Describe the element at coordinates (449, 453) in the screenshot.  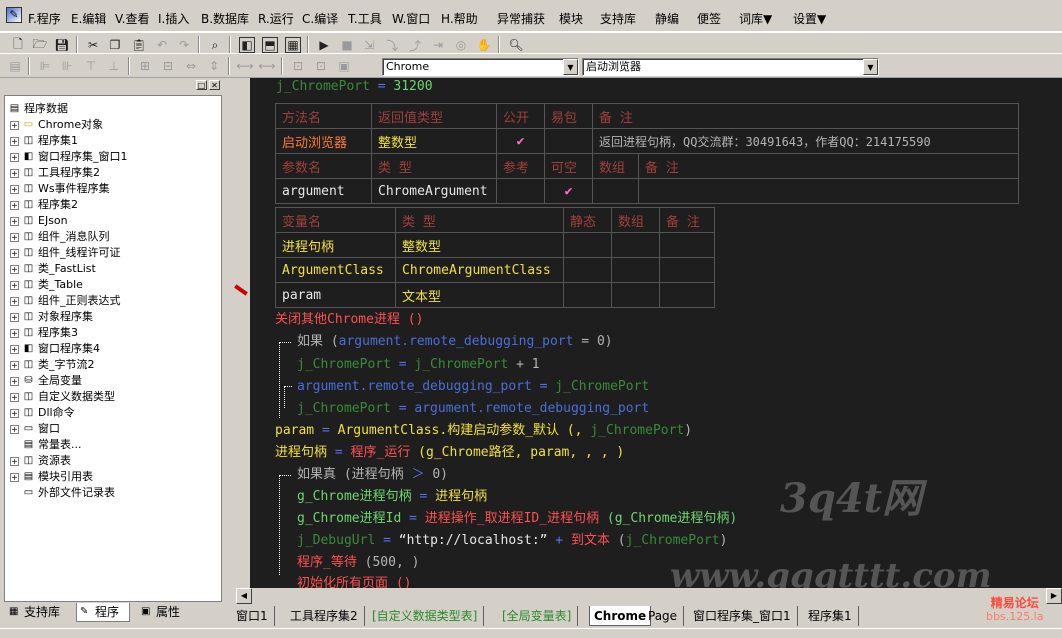
I see `code-line: 进程句柄 = 程序_运行 (g_Chrome路径, param, , , )` at that location.